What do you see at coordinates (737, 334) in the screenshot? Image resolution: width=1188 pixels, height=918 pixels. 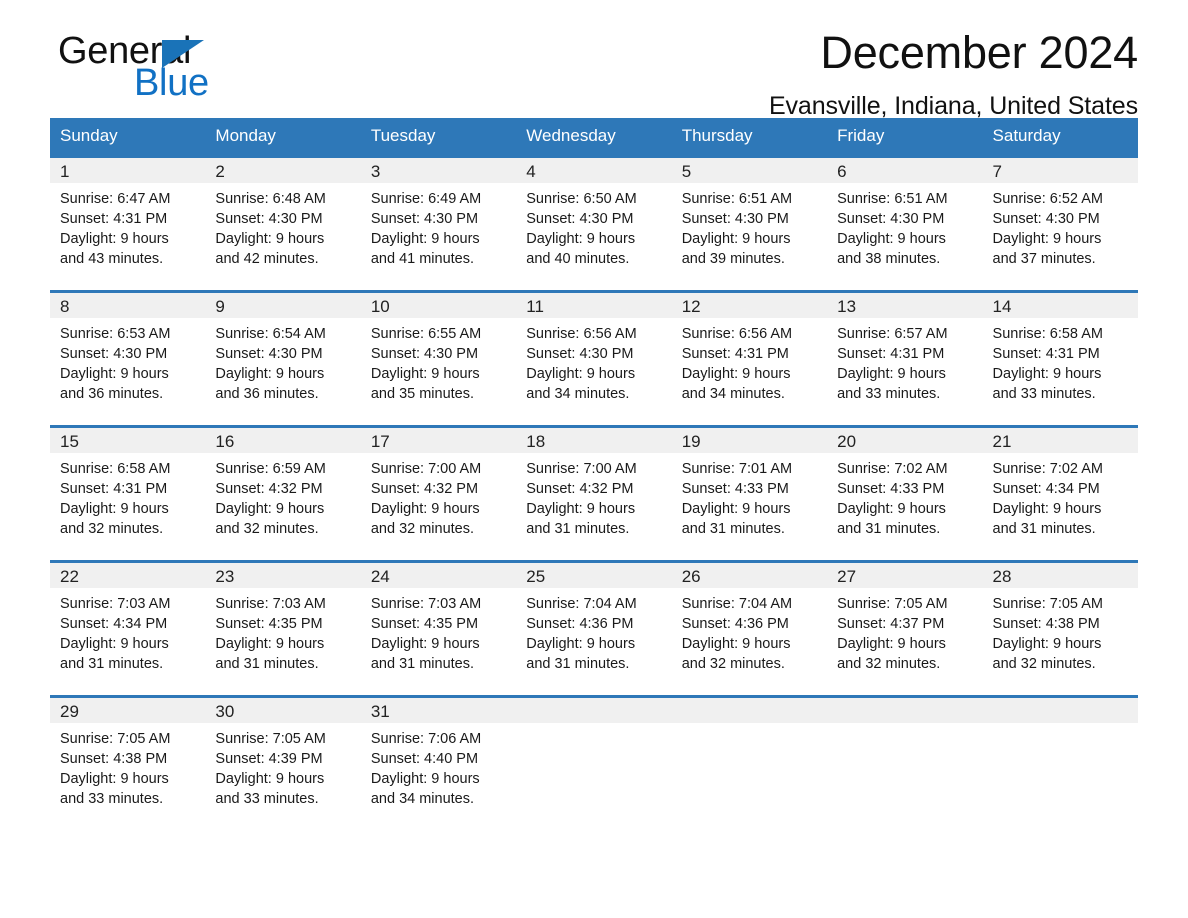 I see `sunrise-text: Sunrise: 6:56 AM` at bounding box center [737, 334].